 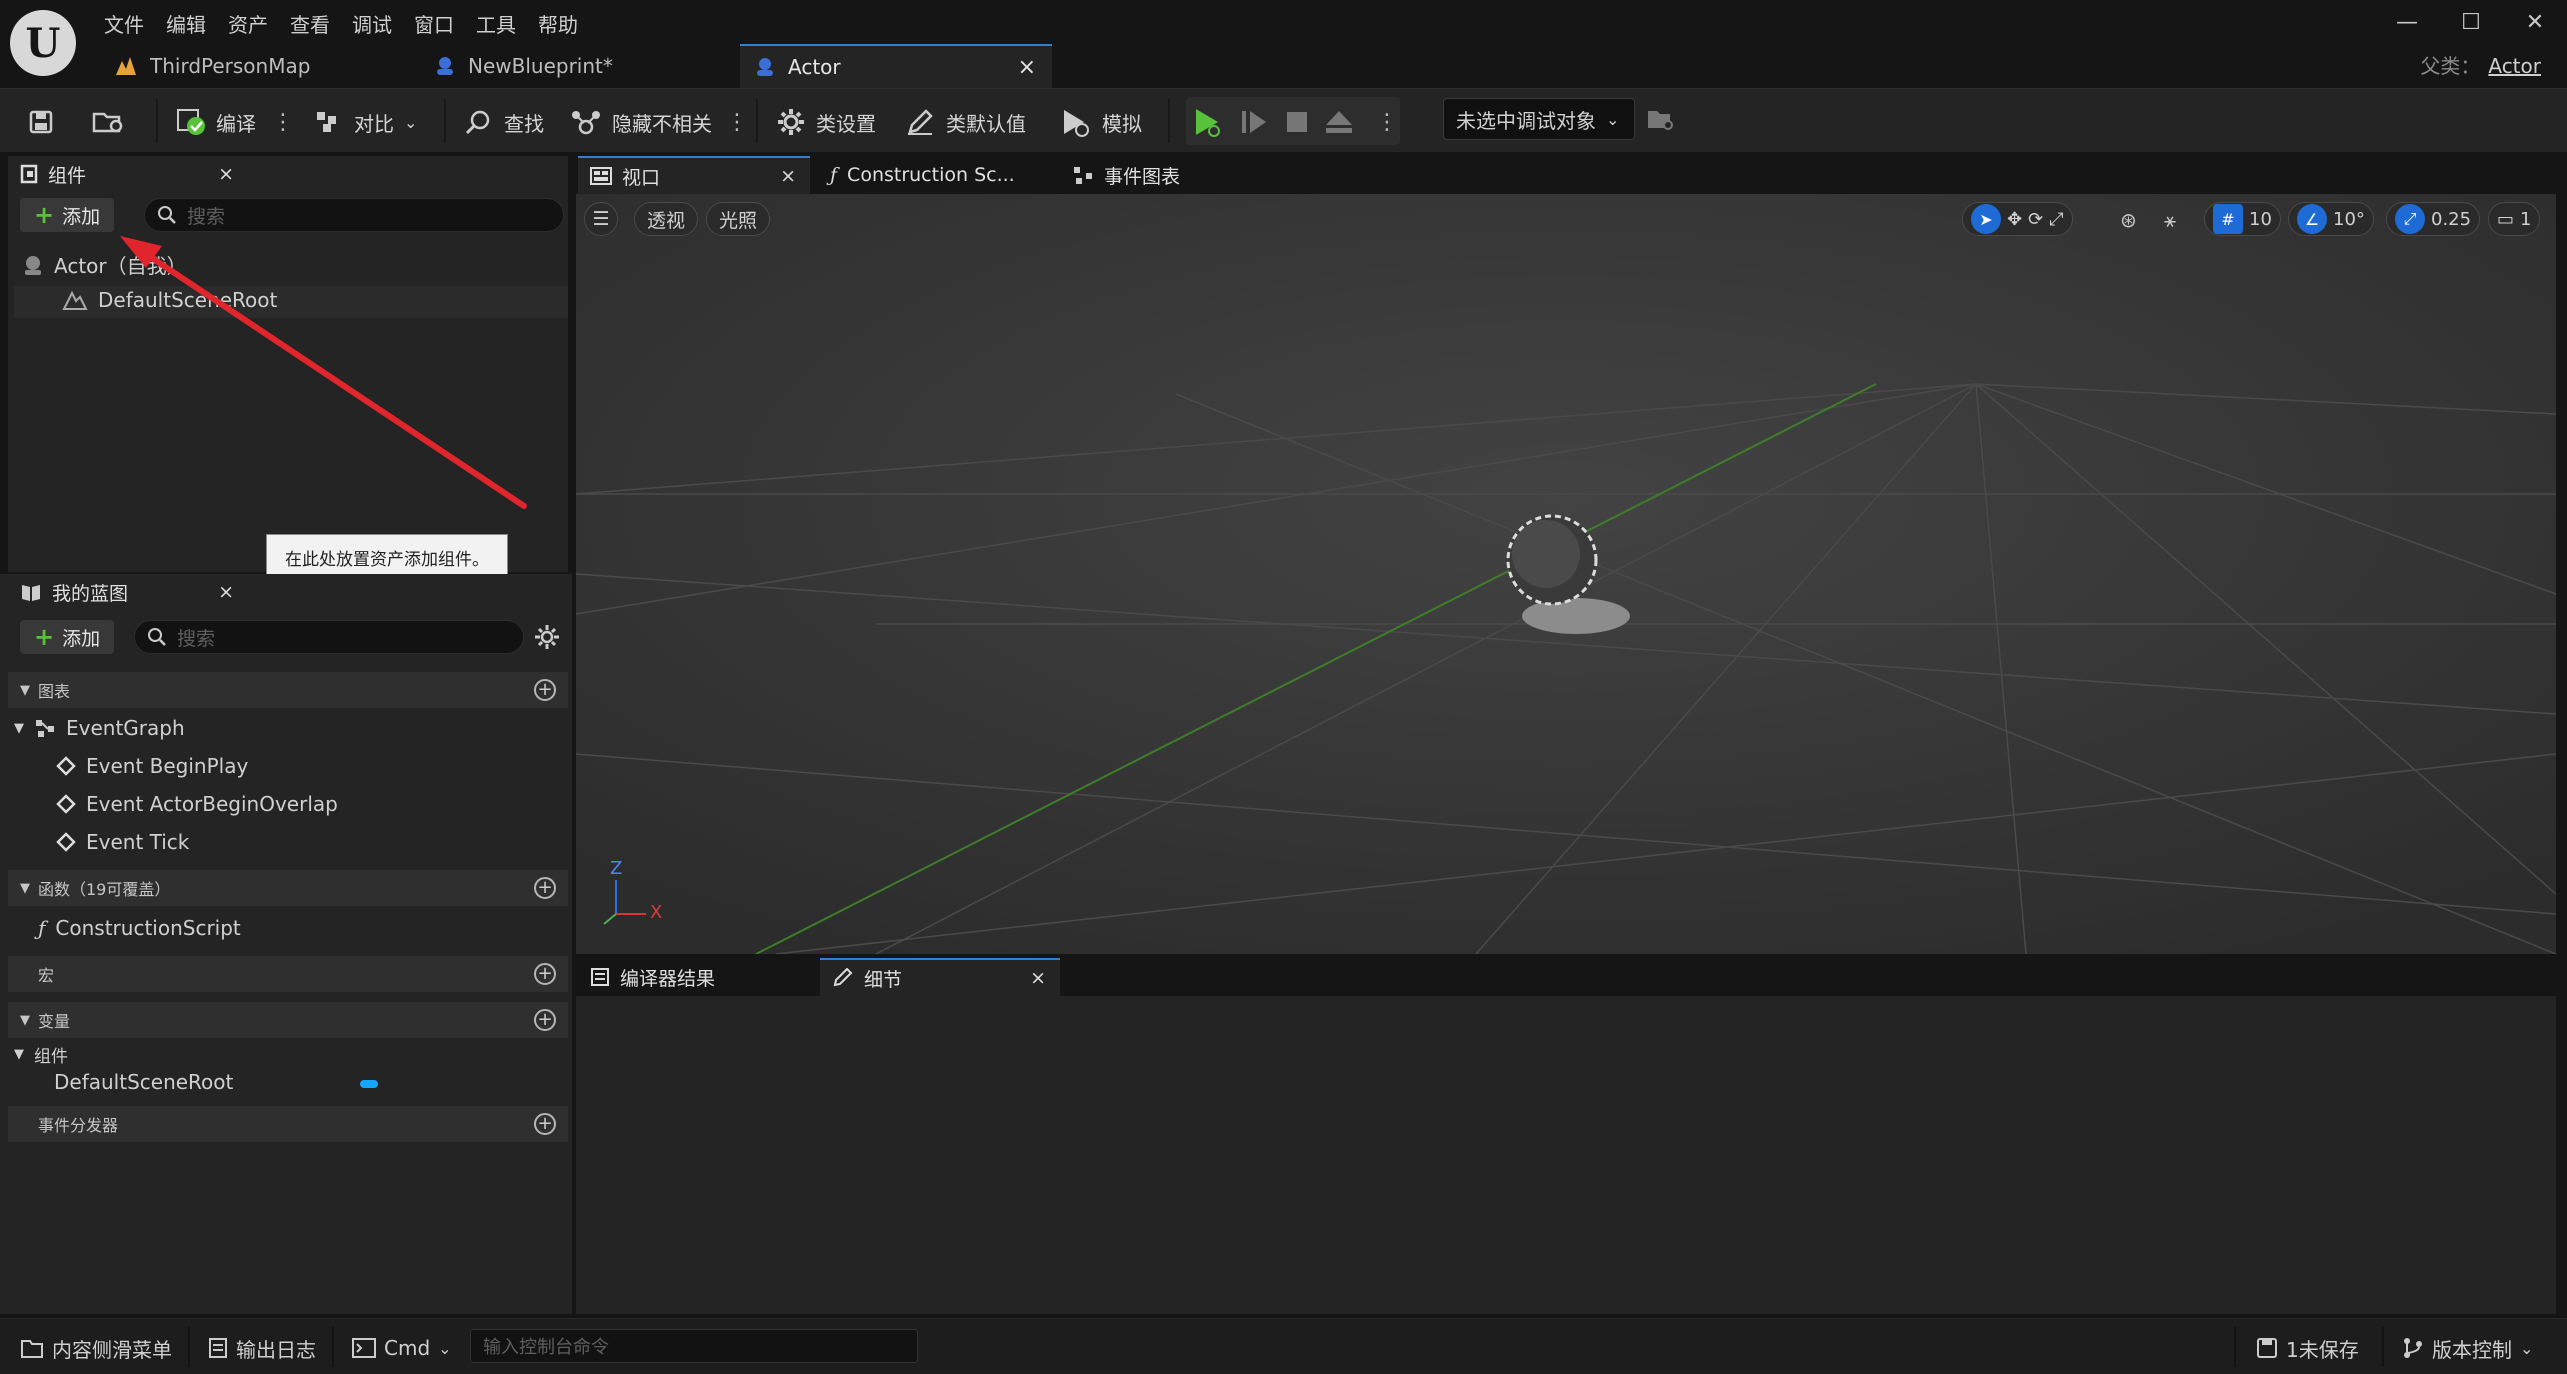 What do you see at coordinates (1101, 122) in the screenshot?
I see `simulate-button: 模拟` at bounding box center [1101, 122].